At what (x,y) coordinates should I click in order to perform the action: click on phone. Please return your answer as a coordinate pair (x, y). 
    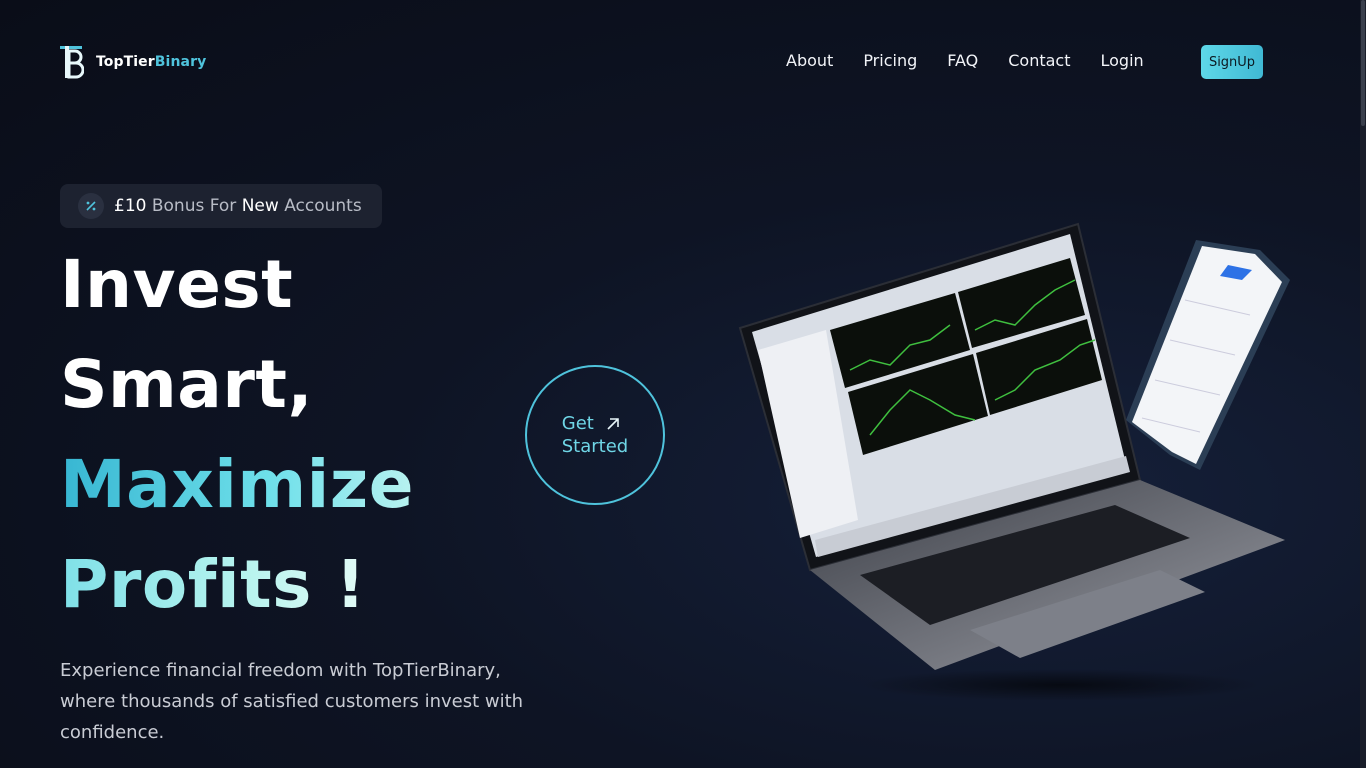
    Looking at the image, I should click on (1208, 355).